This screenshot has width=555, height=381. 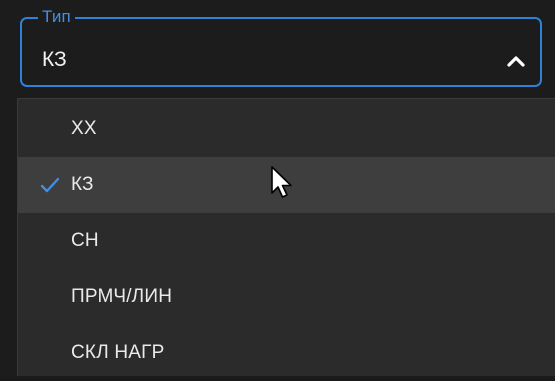 What do you see at coordinates (84, 128) in the screenshot?
I see `option-label: ХХ` at bounding box center [84, 128].